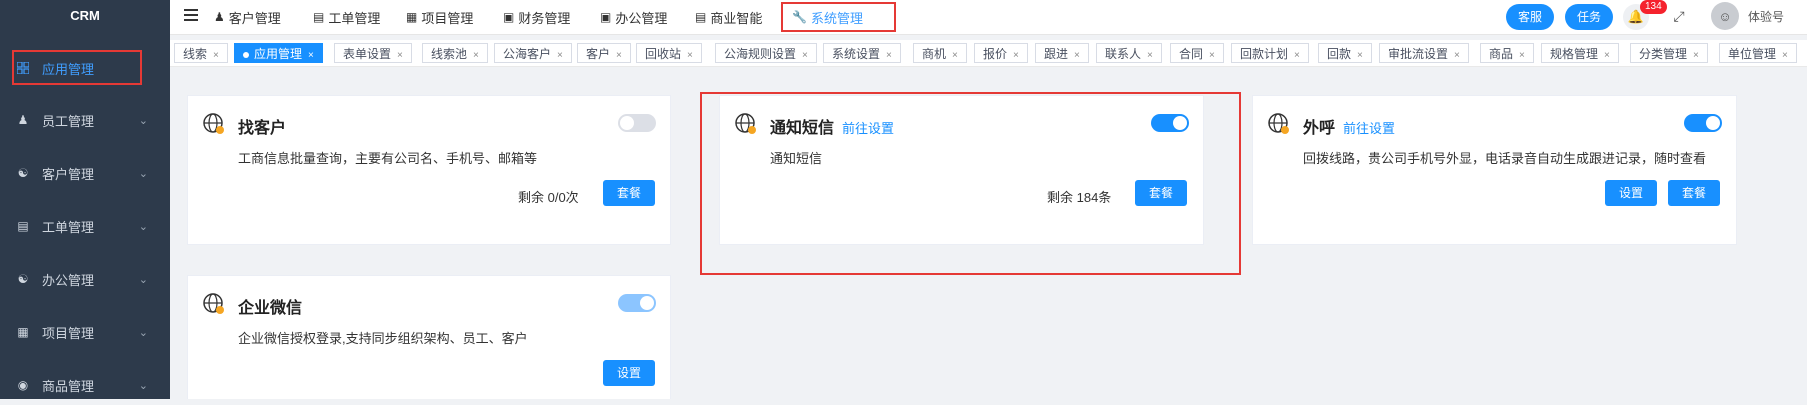 The width and height of the screenshot is (1807, 405). Describe the element at coordinates (85, 332) in the screenshot. I see `sidebar-item-projects: ▦ 项目管理 ⌄` at that location.